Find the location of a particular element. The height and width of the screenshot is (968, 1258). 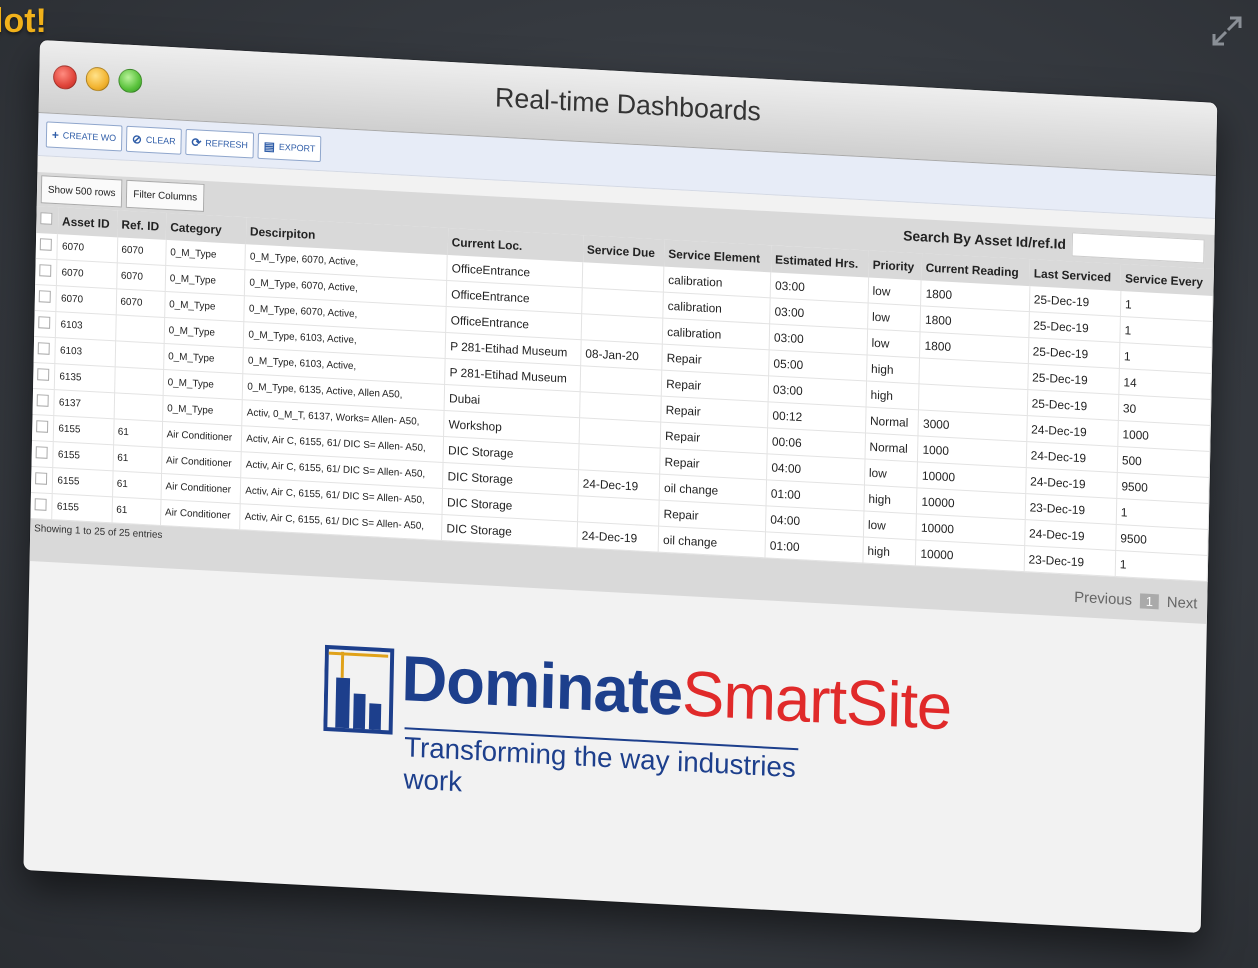

column-header: Category is located at coordinates (206, 228).